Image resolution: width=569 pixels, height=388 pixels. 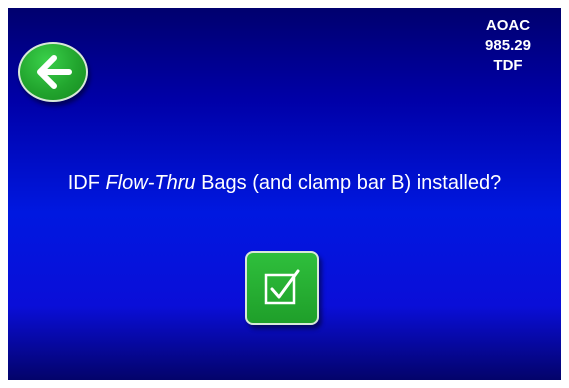 What do you see at coordinates (150, 183) in the screenshot?
I see `prompt-italic: Flow-Thru` at bounding box center [150, 183].